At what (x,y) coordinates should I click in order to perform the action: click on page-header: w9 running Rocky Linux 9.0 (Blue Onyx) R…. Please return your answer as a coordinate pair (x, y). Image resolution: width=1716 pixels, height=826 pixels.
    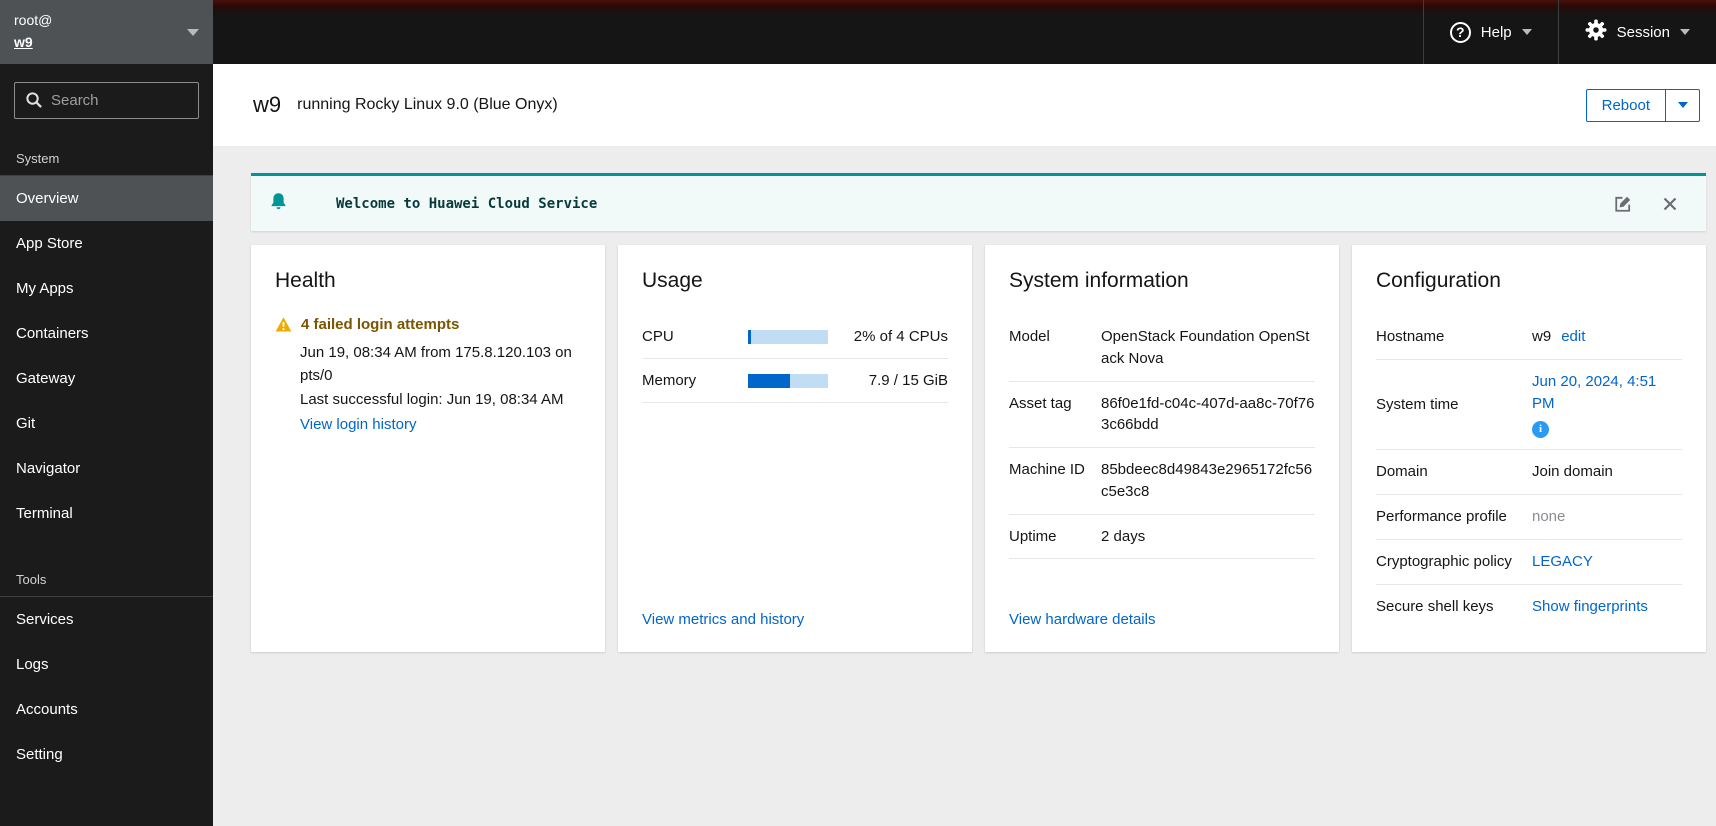
    Looking at the image, I should click on (964, 105).